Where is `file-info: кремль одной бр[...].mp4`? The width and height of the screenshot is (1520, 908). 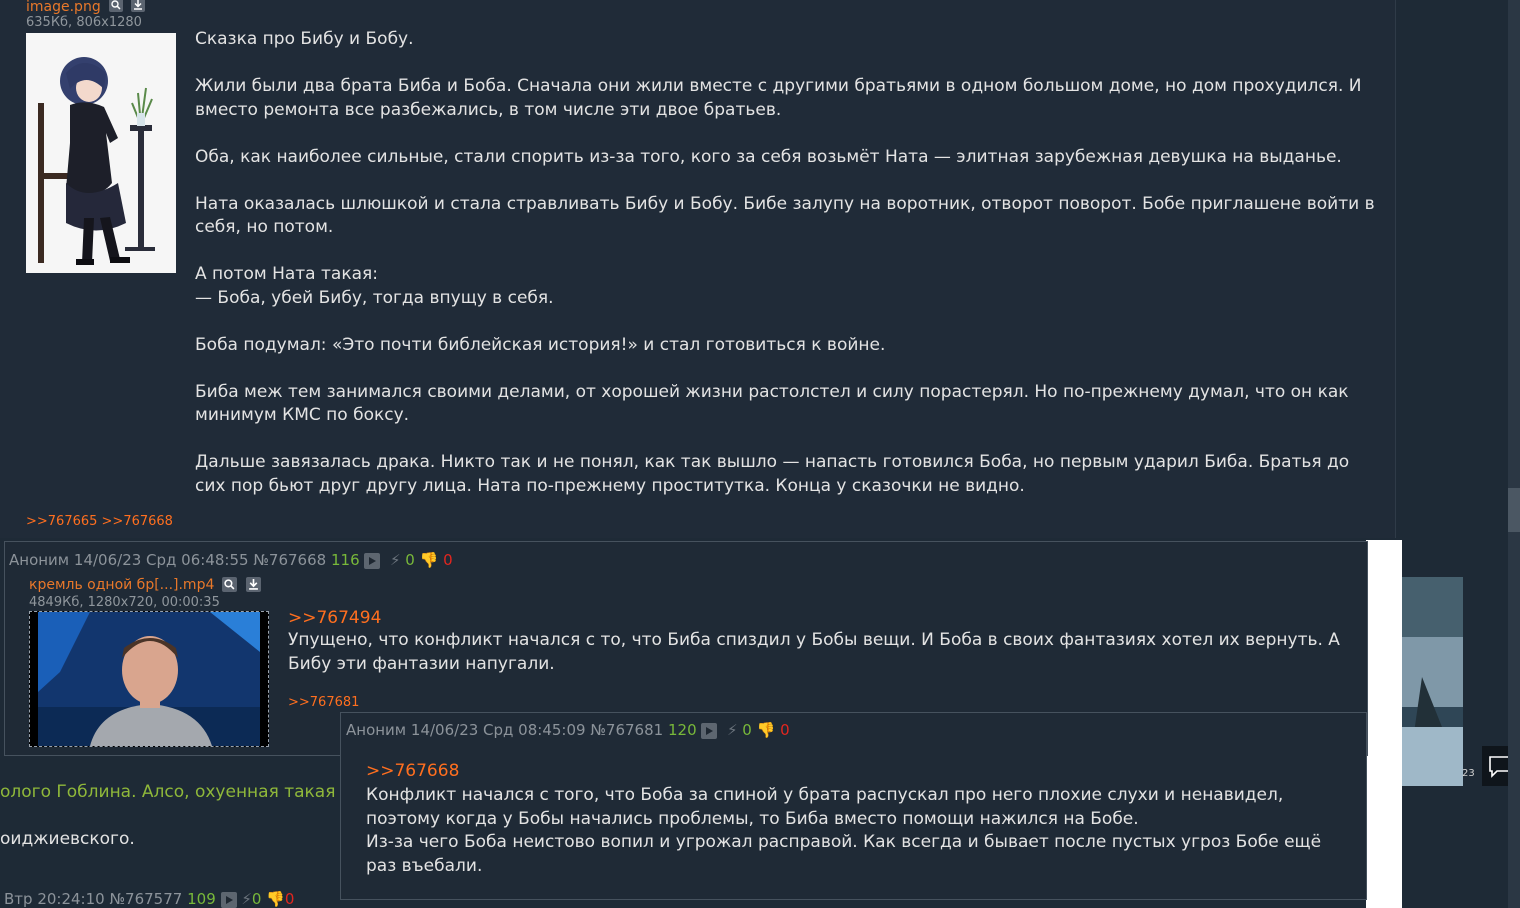 file-info: кремль одной бр[...].mp4 is located at coordinates (145, 583).